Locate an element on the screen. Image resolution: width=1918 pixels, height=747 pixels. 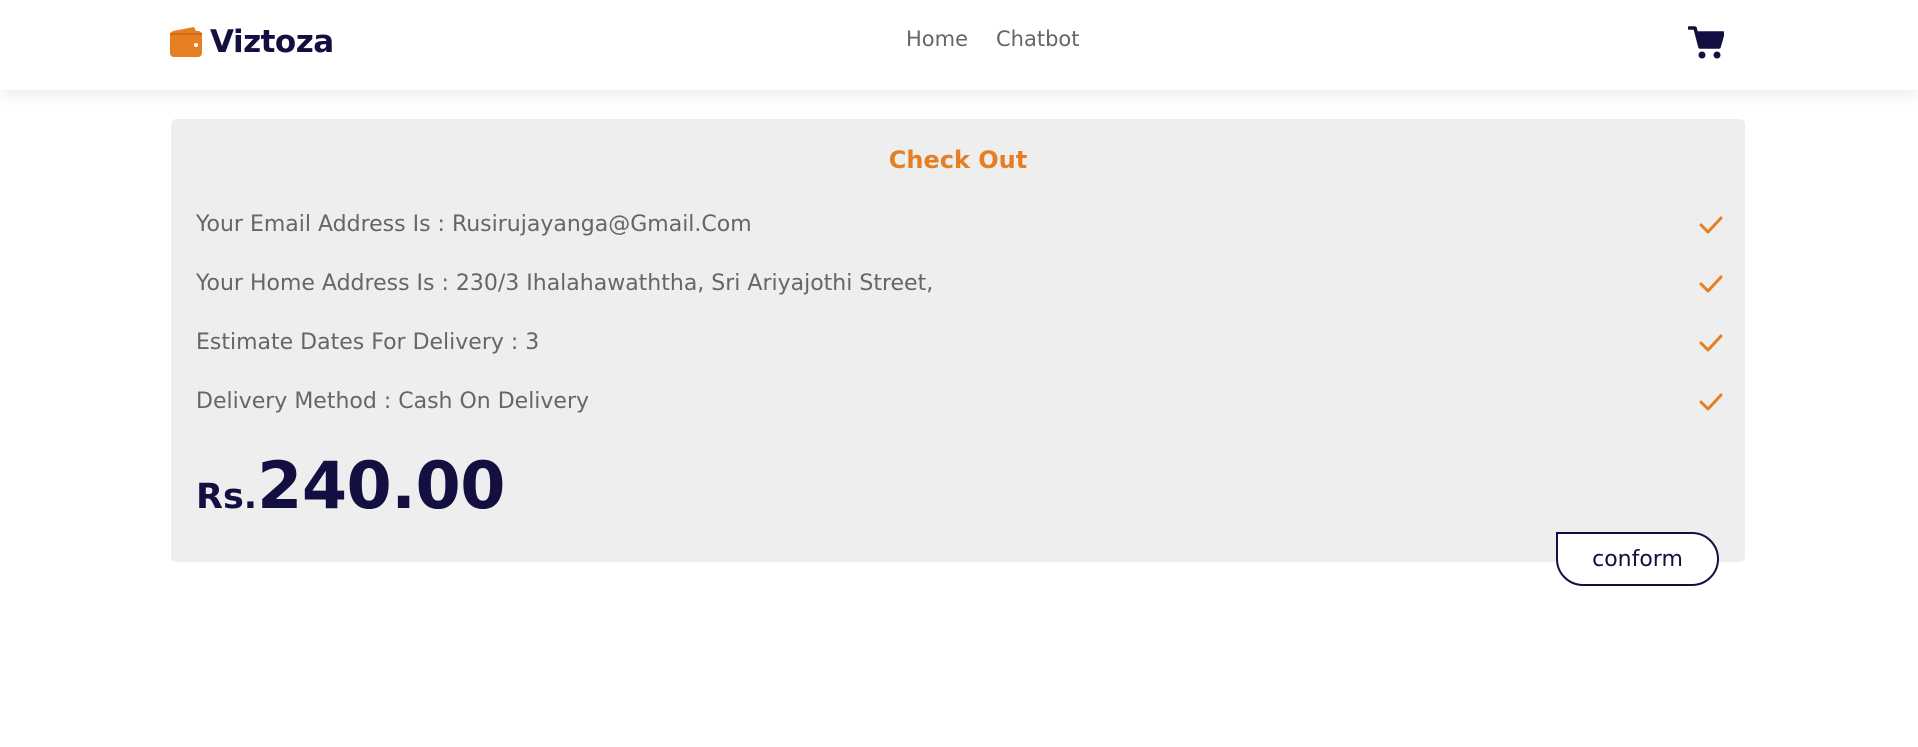
delivery-method-text: Delivery Method : Cash On Delivery is located at coordinates (393, 401).